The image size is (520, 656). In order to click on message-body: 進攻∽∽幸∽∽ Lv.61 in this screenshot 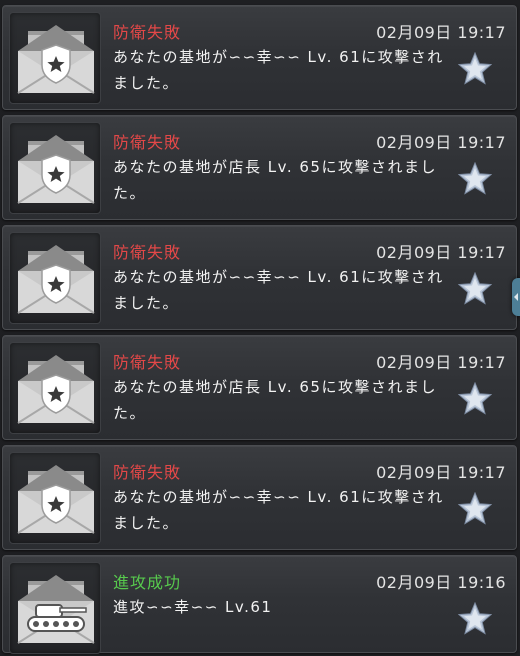, I will do `click(283, 607)`.